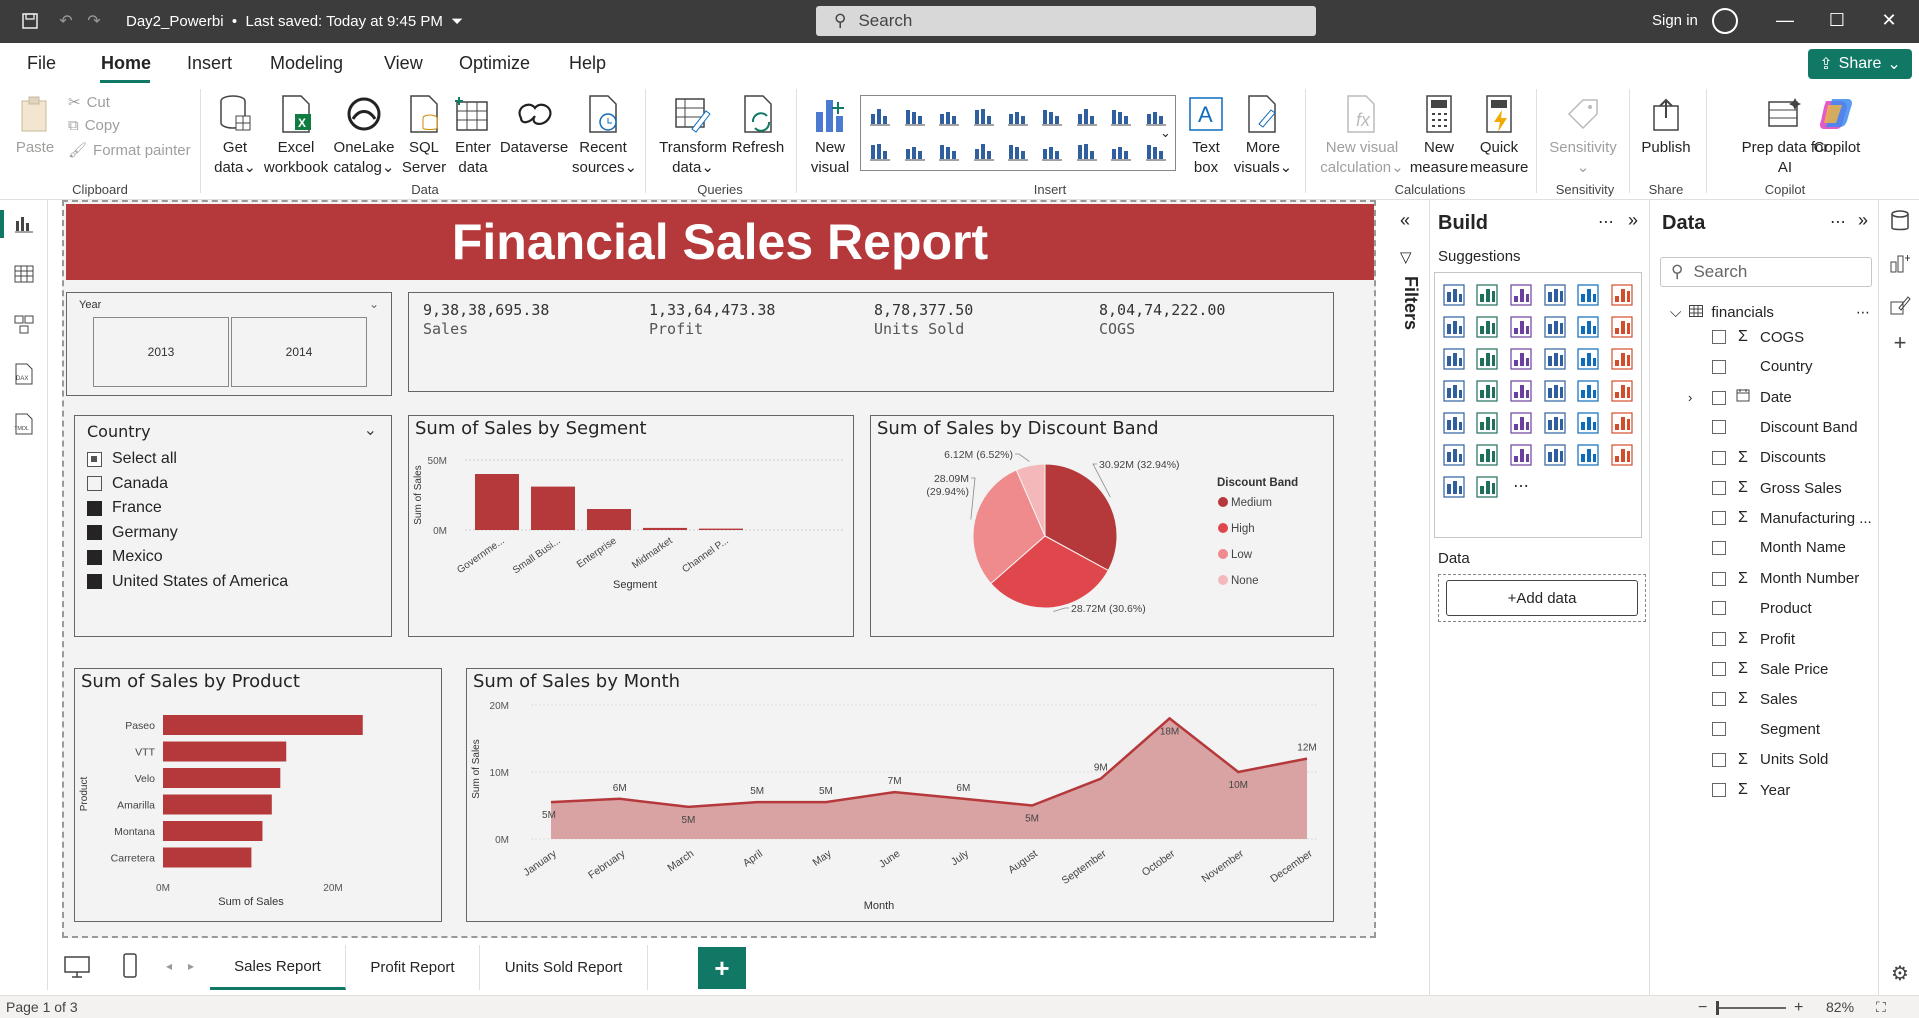 This screenshot has width=1919, height=1018. Describe the element at coordinates (130, 968) in the screenshot. I see `mobile-layout-icon` at that location.